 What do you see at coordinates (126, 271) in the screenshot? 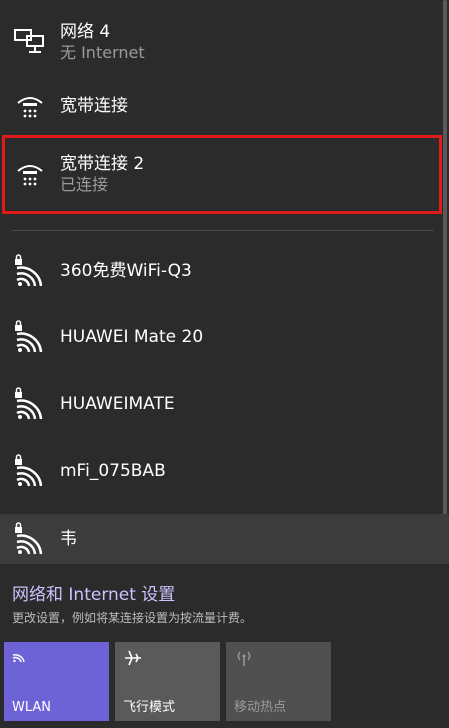
I see `network-name: 360免费WiFi-Q3` at bounding box center [126, 271].